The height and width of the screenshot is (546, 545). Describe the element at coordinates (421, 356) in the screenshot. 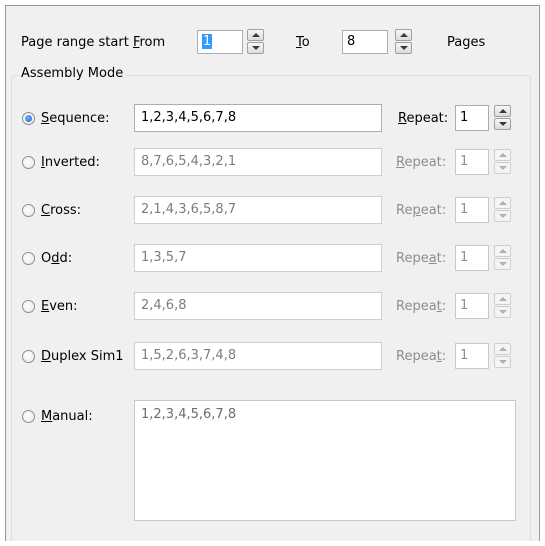

I see `repeat-label-5: Repeat:` at that location.